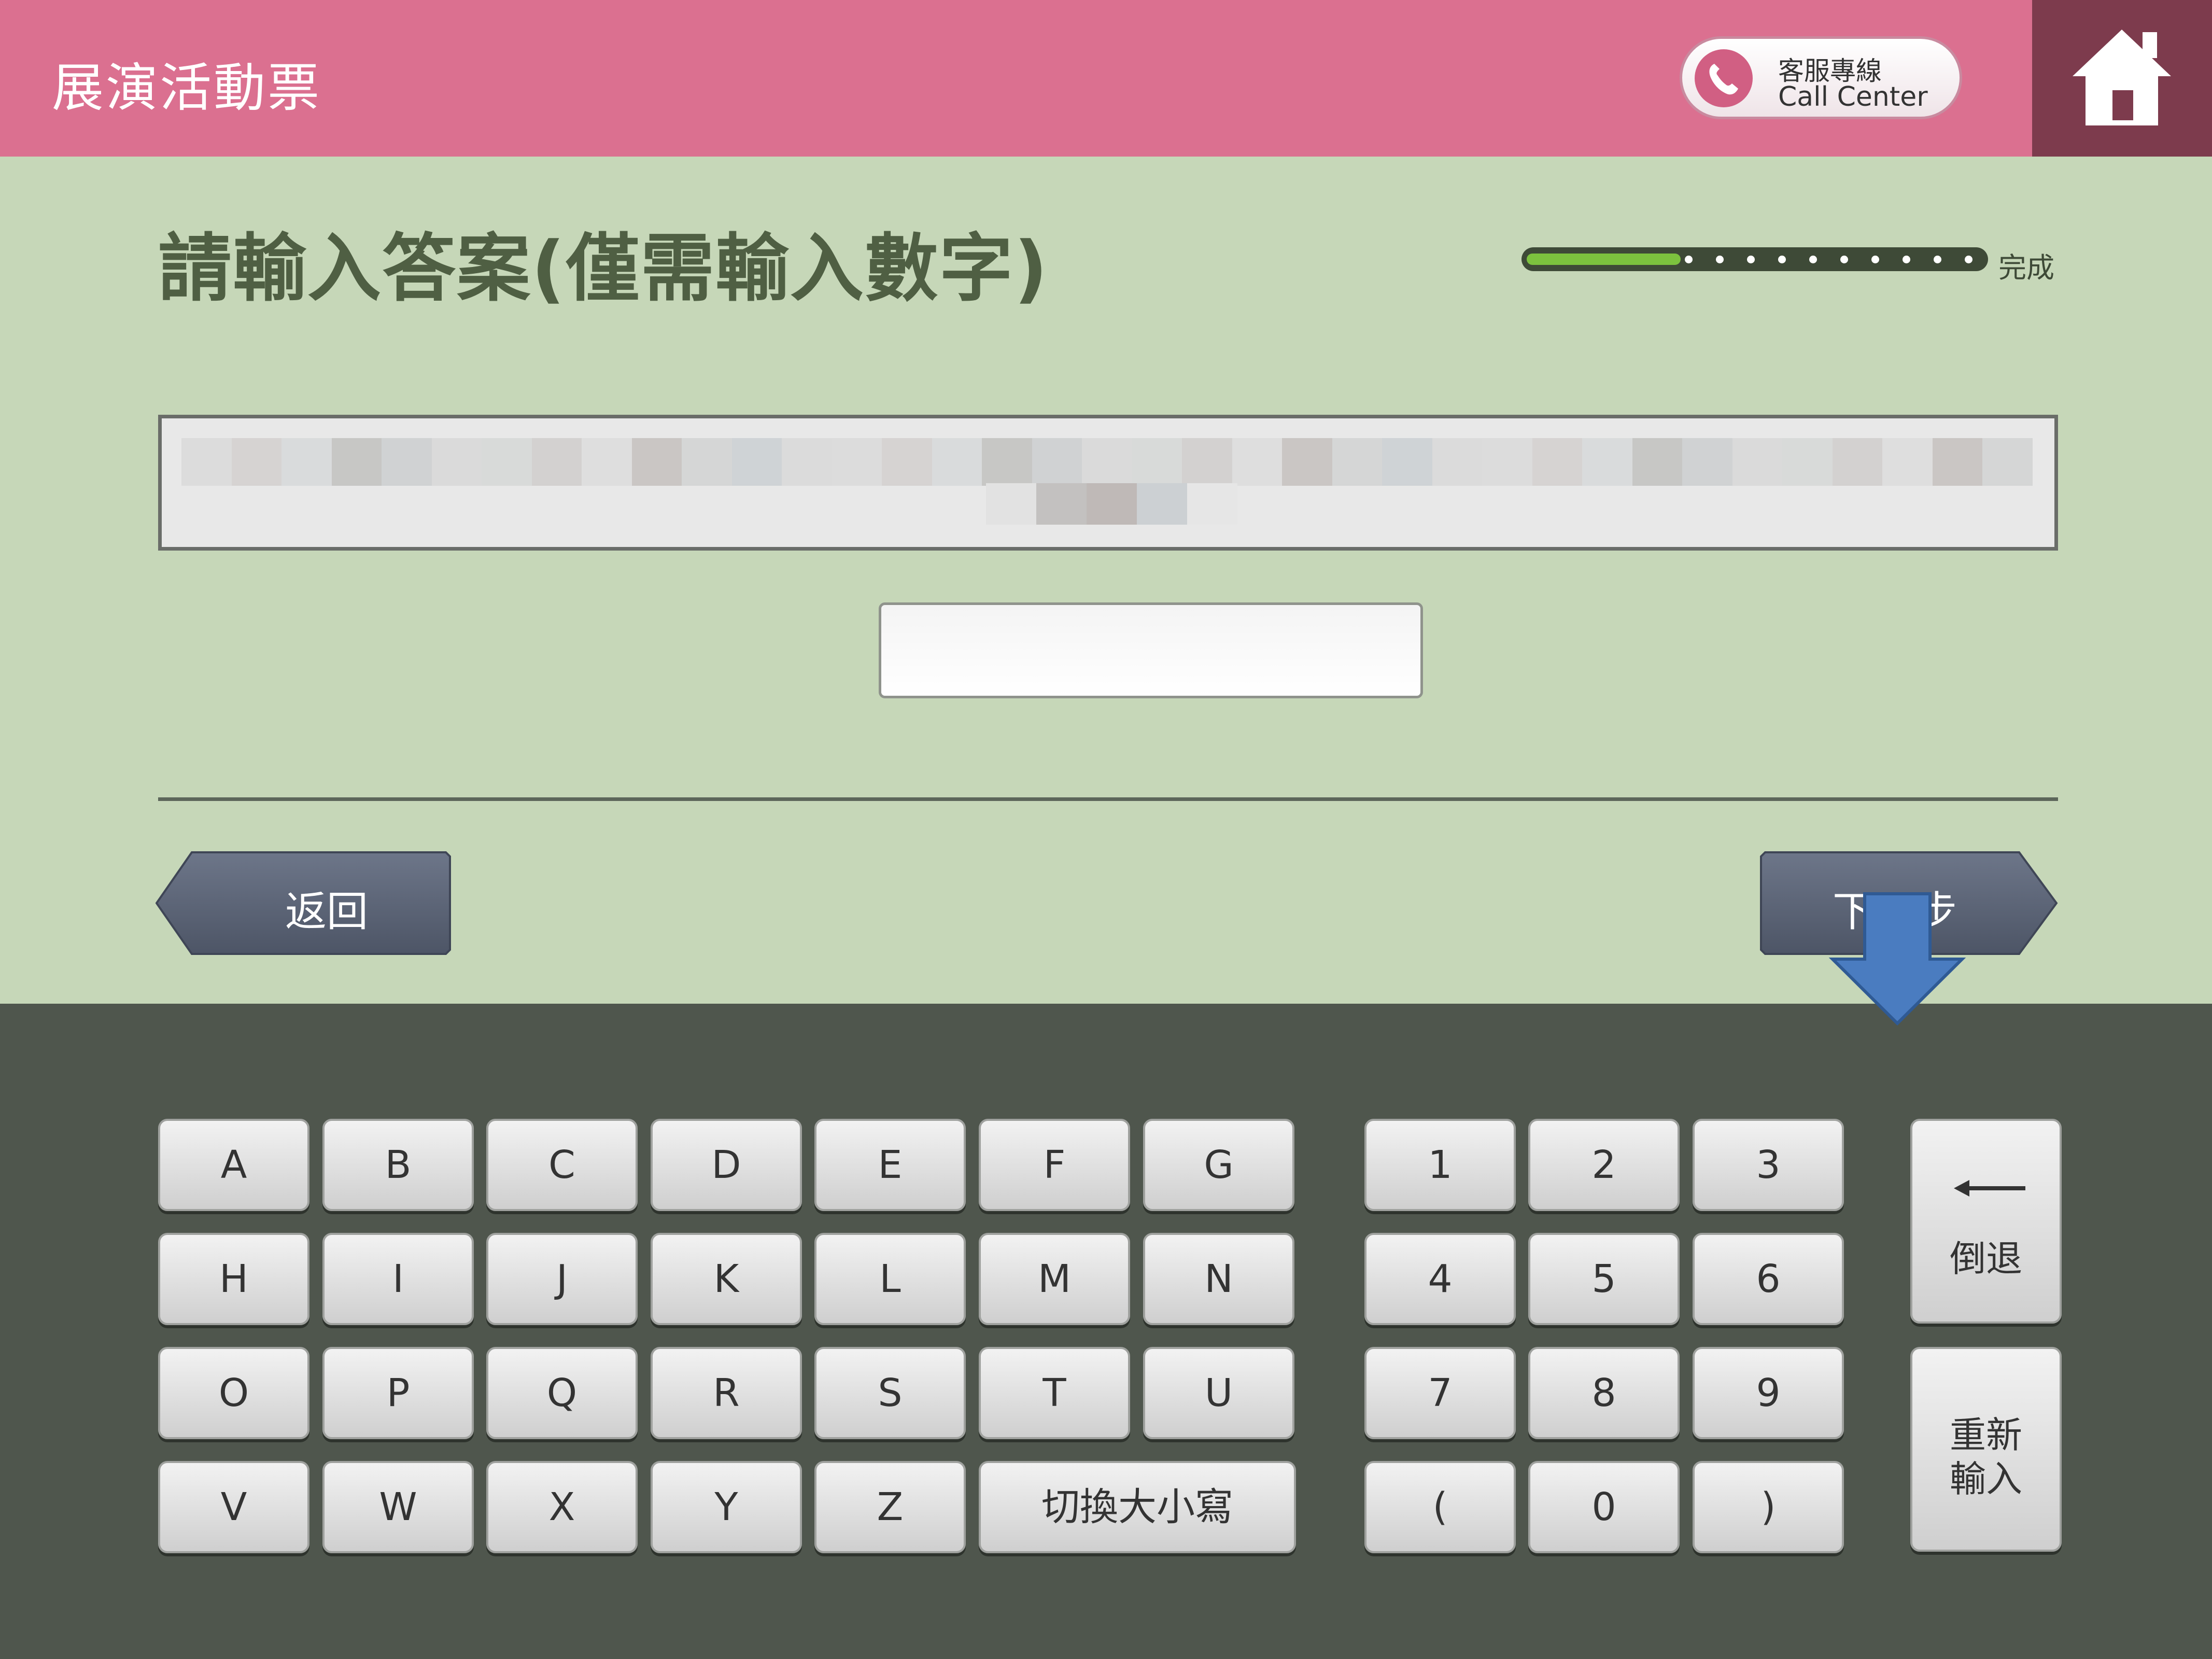 The height and width of the screenshot is (1659, 2212). Describe the element at coordinates (1054, 1279) in the screenshot. I see `key-m: M` at that location.